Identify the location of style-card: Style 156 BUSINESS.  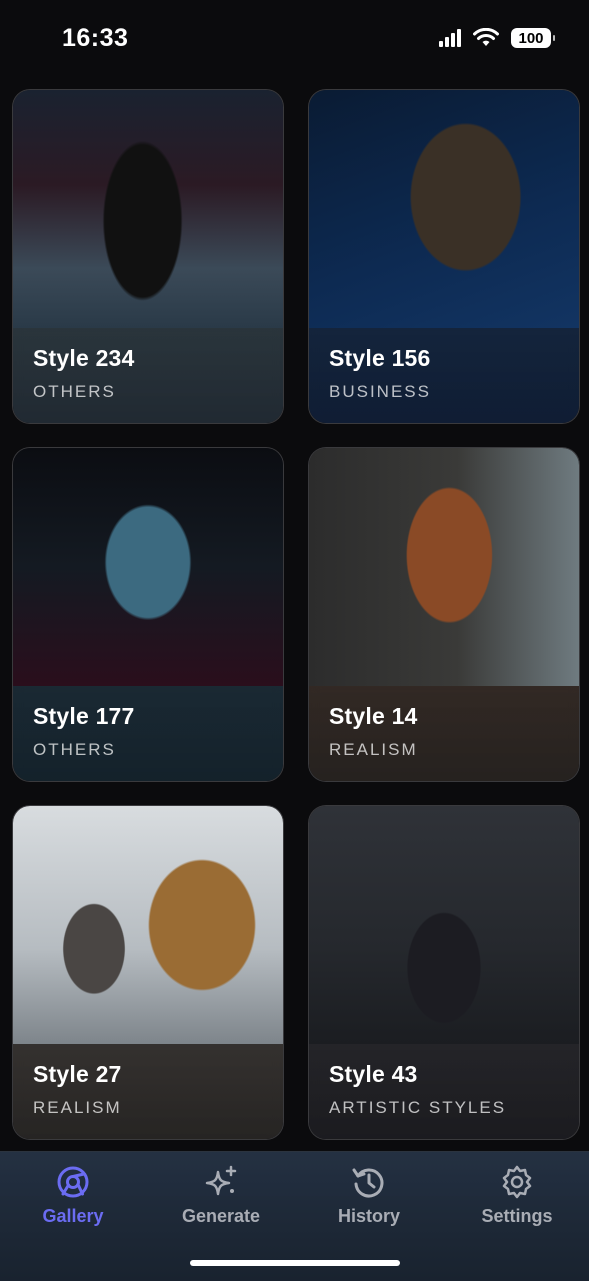
(444, 256).